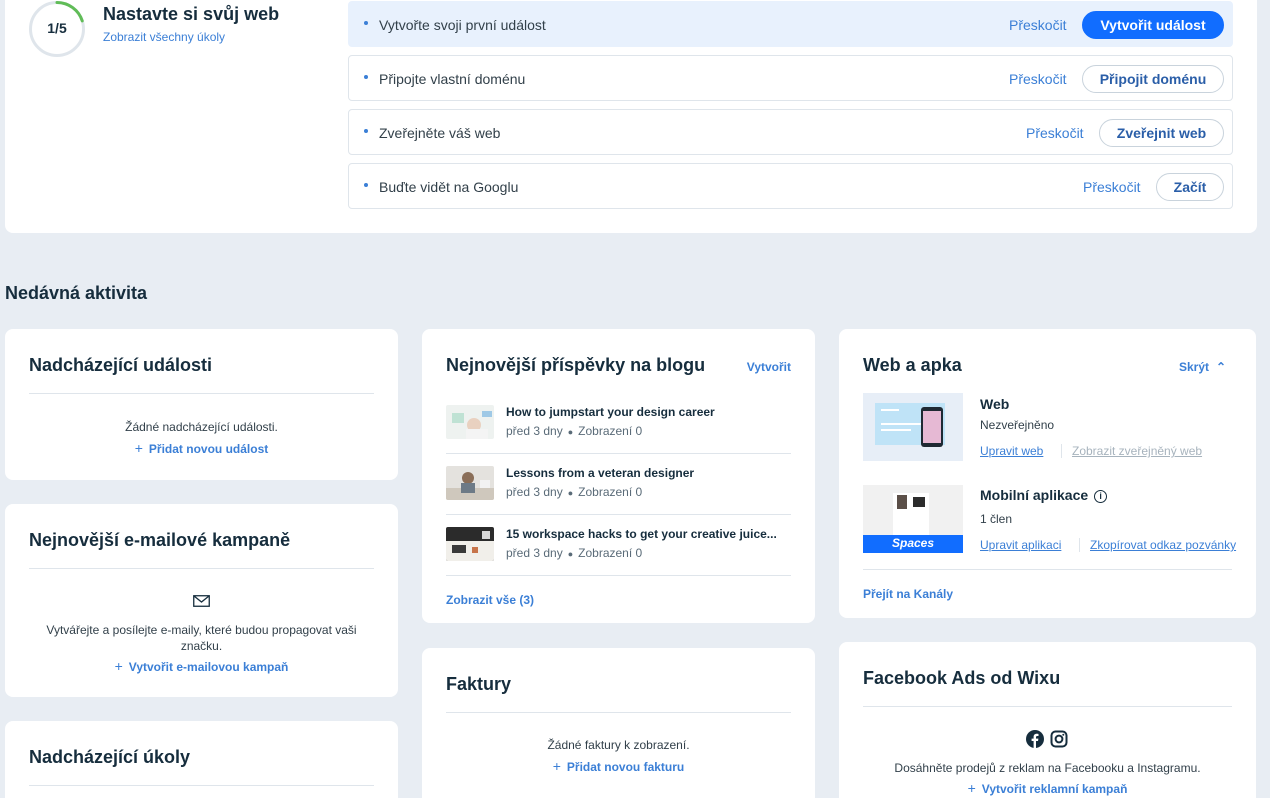 Image resolution: width=1270 pixels, height=798 pixels. I want to click on create-ad-campaign-link: + Vytvořit reklamní kampaň, so click(1047, 788).